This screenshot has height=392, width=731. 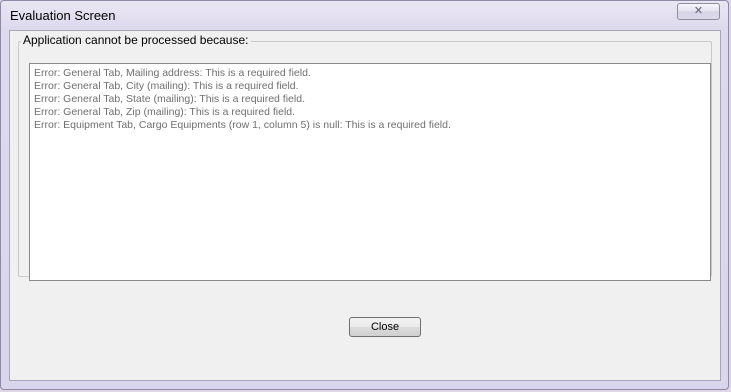 I want to click on close-button: Close, so click(x=385, y=327).